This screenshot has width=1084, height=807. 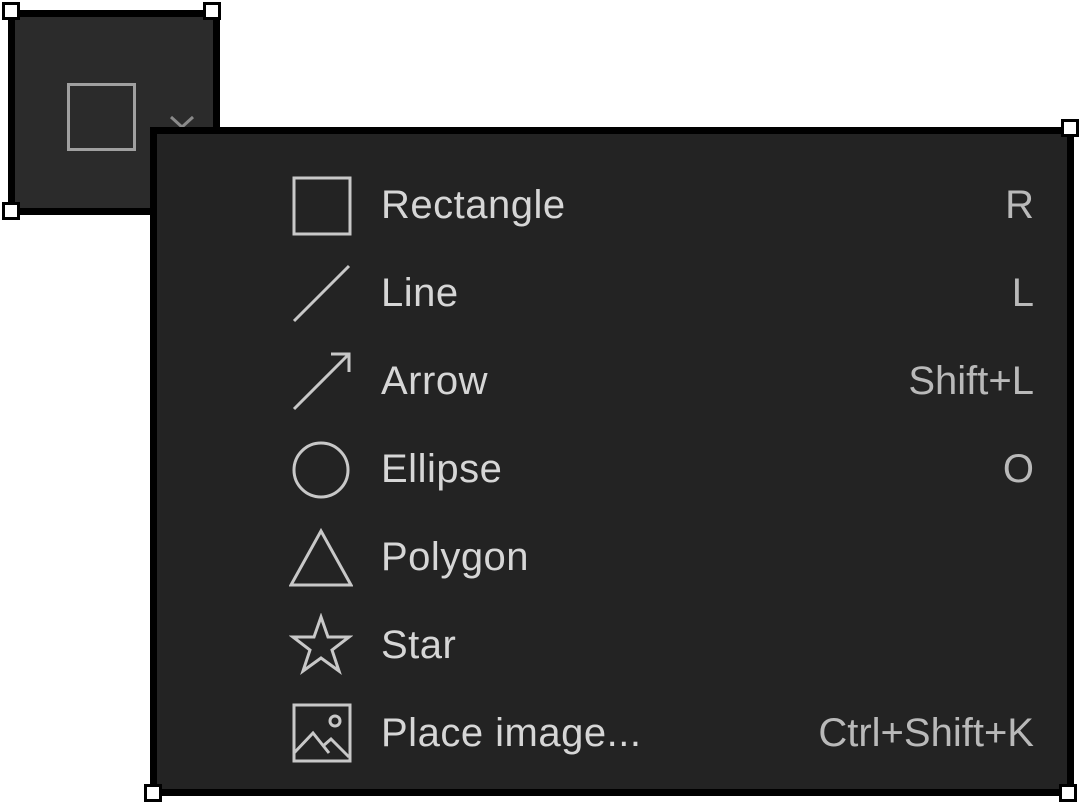 I want to click on menu-item-shortcut: Ctrl+Shift+K, so click(x=926, y=733).